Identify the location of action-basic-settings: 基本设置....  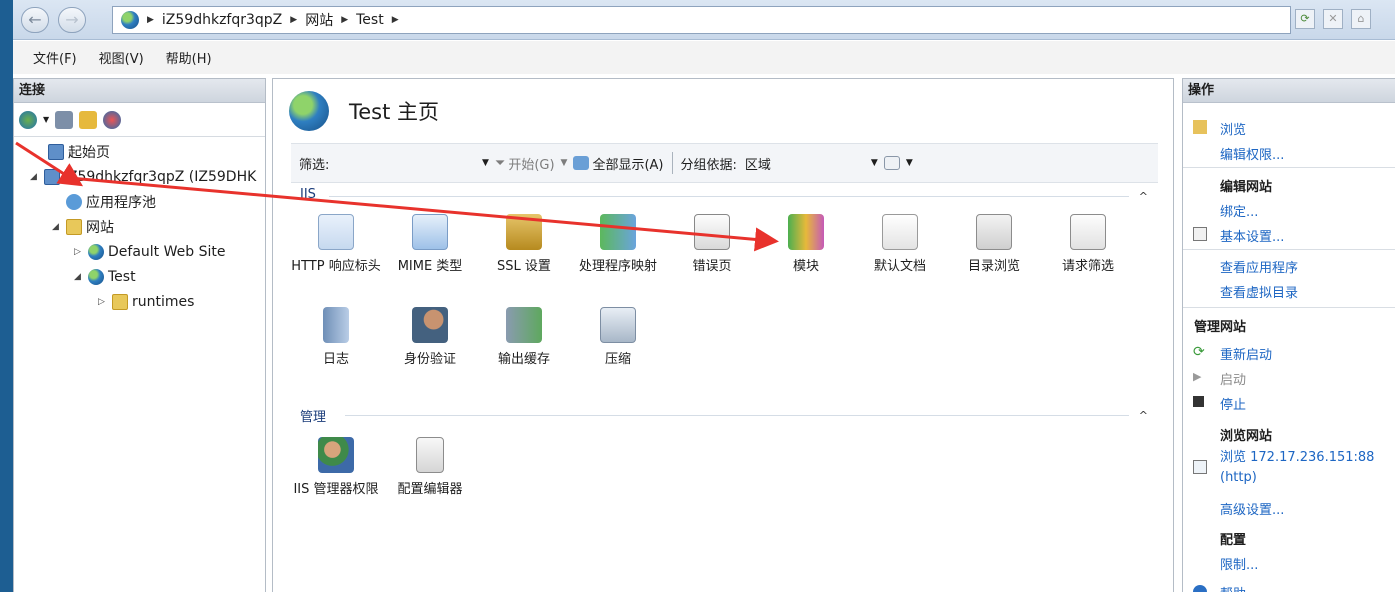
(1289, 235).